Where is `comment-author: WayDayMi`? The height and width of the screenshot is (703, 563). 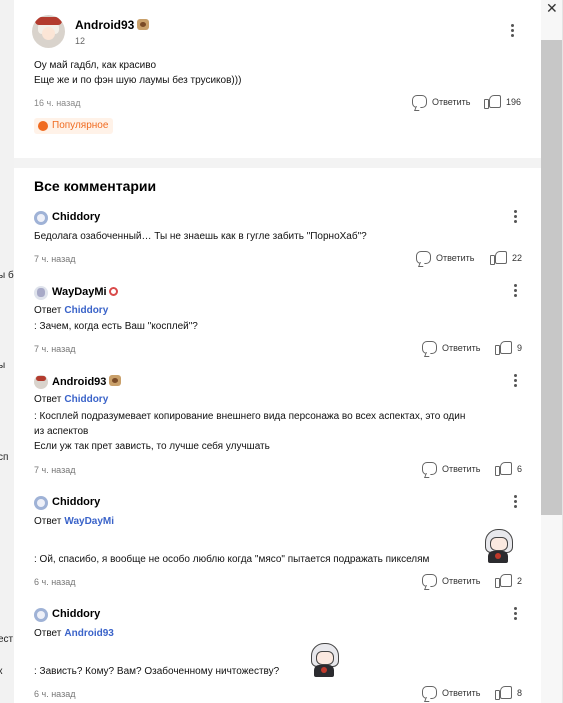 comment-author: WayDayMi is located at coordinates (85, 292).